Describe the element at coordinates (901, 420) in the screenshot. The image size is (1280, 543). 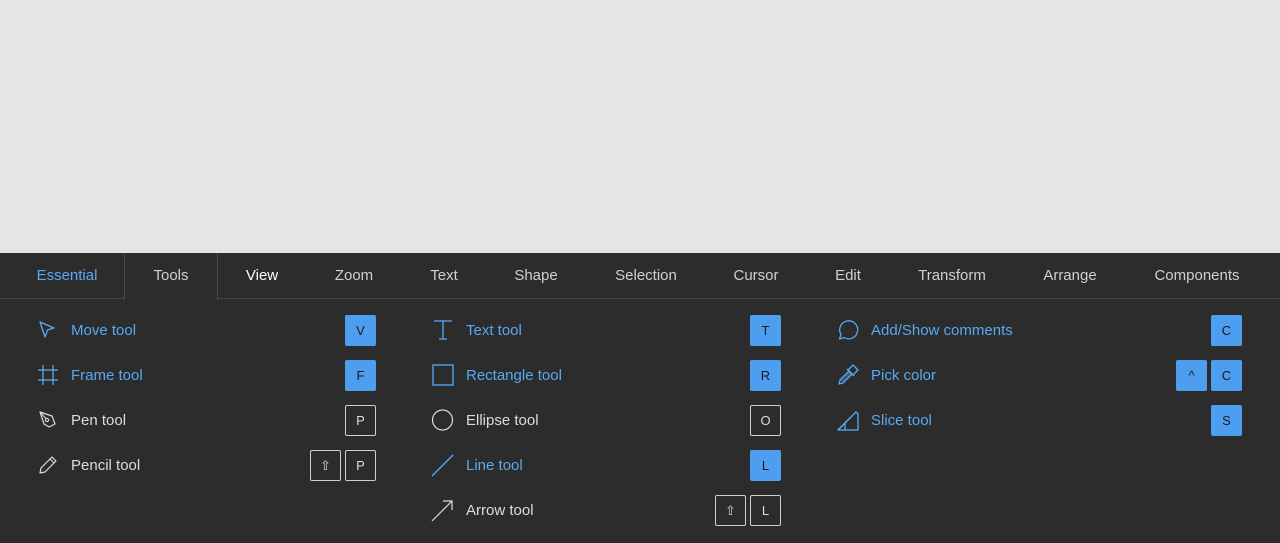
I see `shortcut-label: Slice tool` at that location.